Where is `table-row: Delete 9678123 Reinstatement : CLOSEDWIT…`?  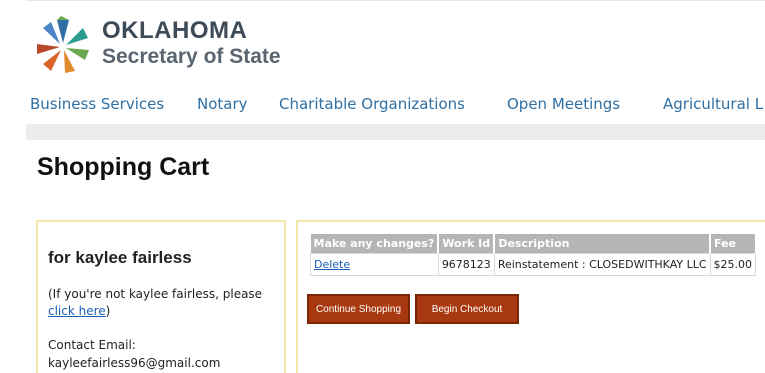
table-row: Delete 9678123 Reinstatement : CLOSEDWIT… is located at coordinates (533, 264).